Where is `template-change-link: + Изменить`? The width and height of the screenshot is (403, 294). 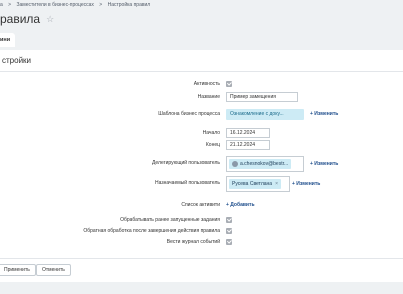
template-change-link: + Изменить is located at coordinates (324, 114).